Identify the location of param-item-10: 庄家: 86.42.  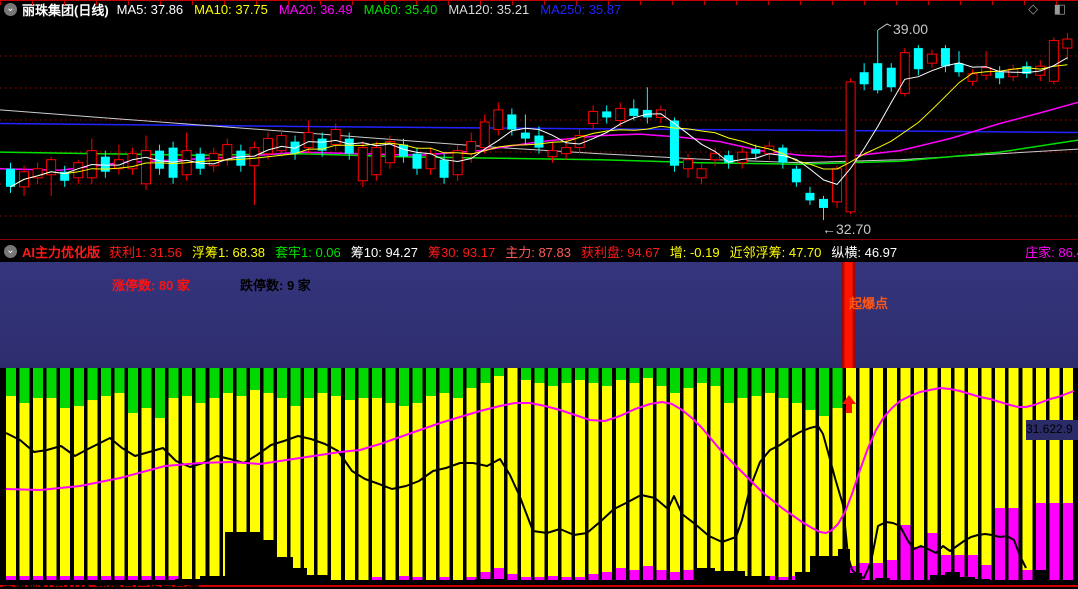
(1051, 252).